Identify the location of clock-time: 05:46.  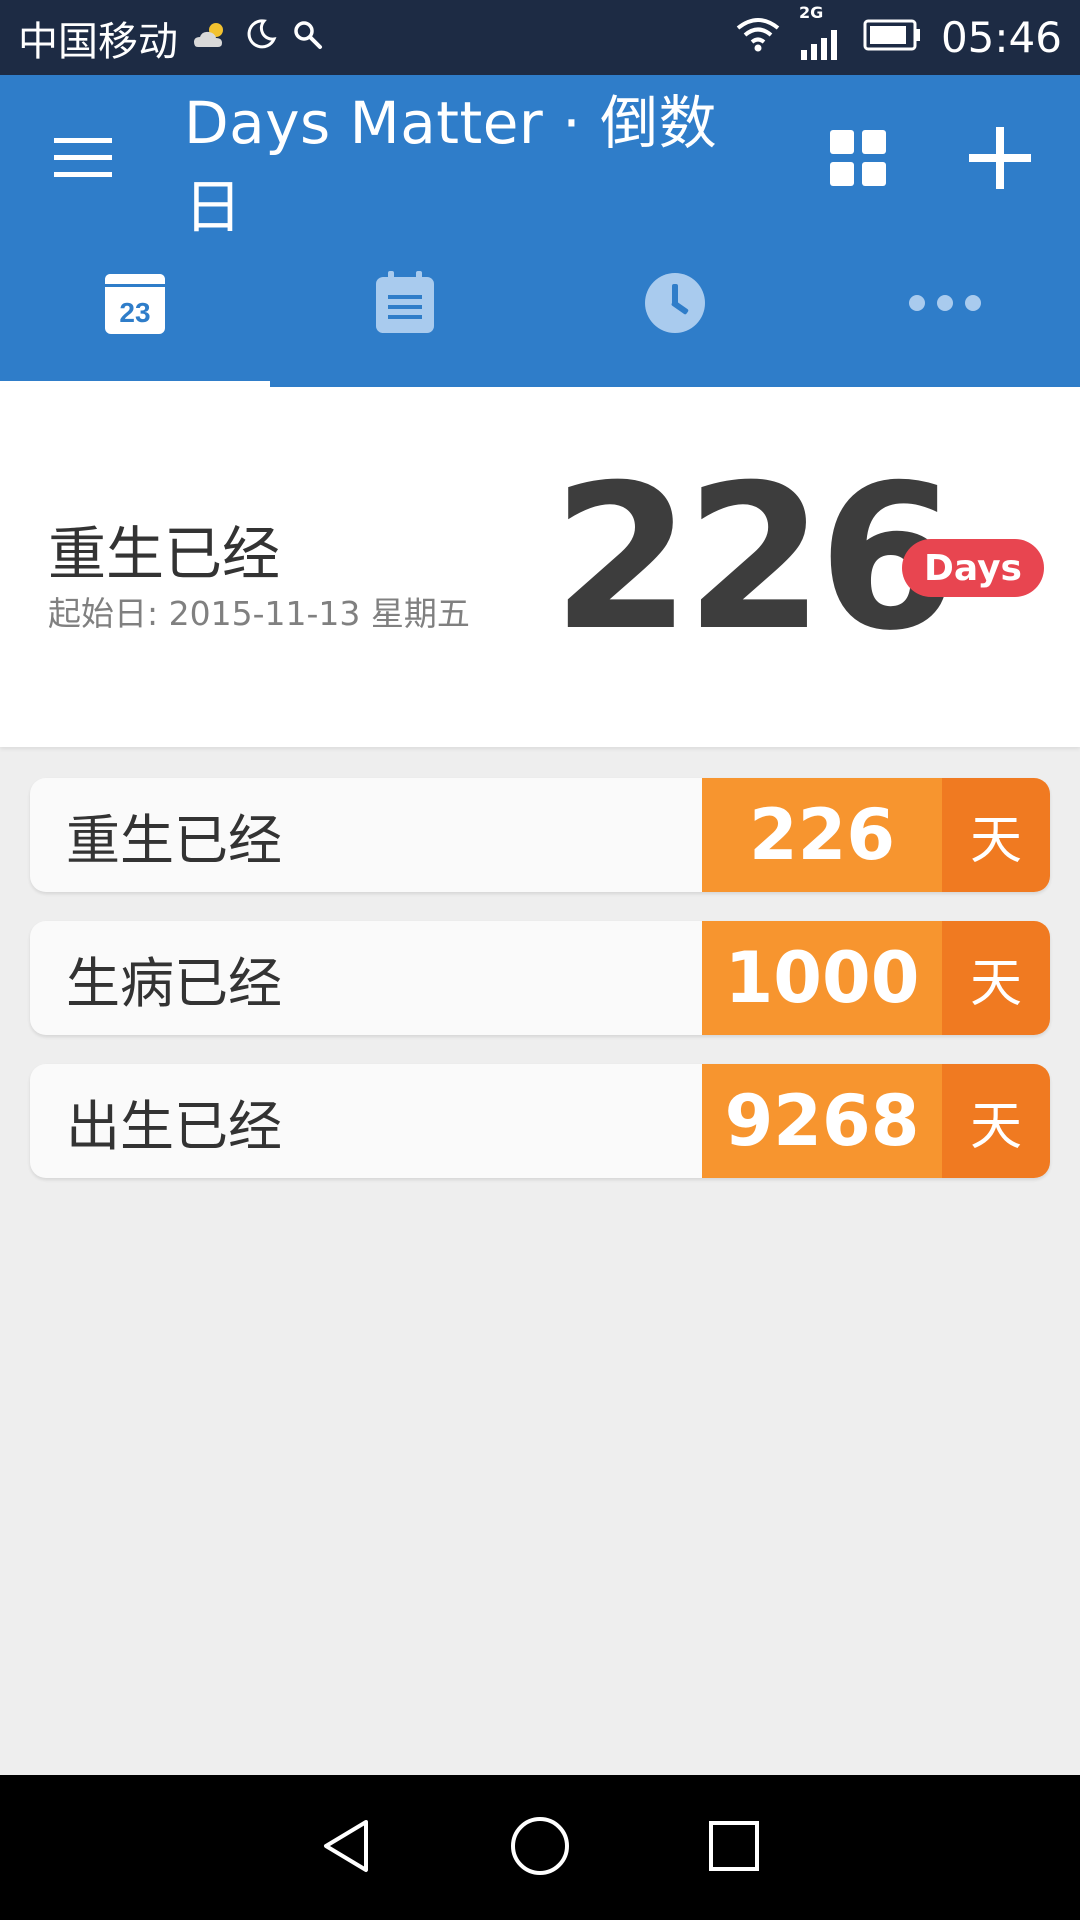
(1001, 37).